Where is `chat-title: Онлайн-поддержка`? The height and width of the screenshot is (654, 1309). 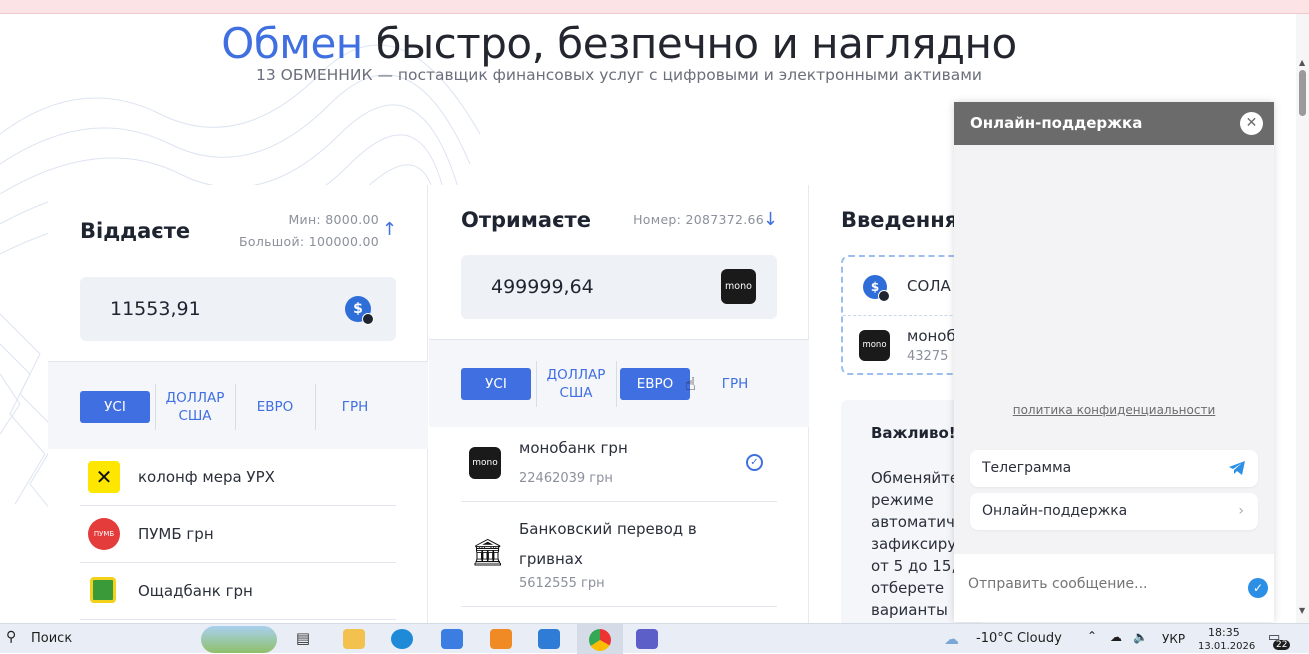
chat-title: Онлайн-поддержка is located at coordinates (1056, 123).